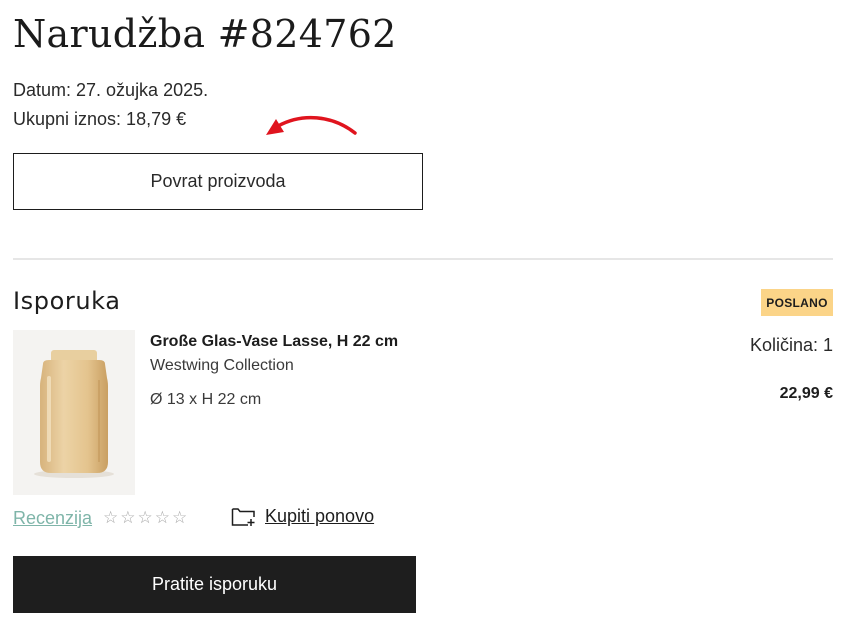 The height and width of the screenshot is (626, 847). What do you see at coordinates (218, 181) in the screenshot?
I see `return-product-button: Povrat proizvoda` at bounding box center [218, 181].